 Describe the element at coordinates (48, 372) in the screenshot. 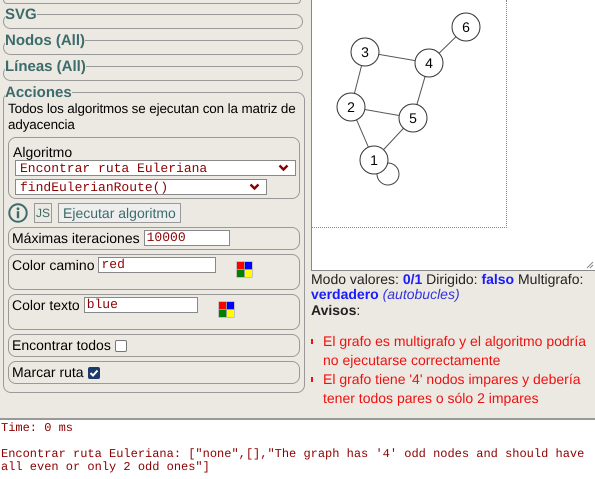

I see `option-label: Marcar ruta` at that location.